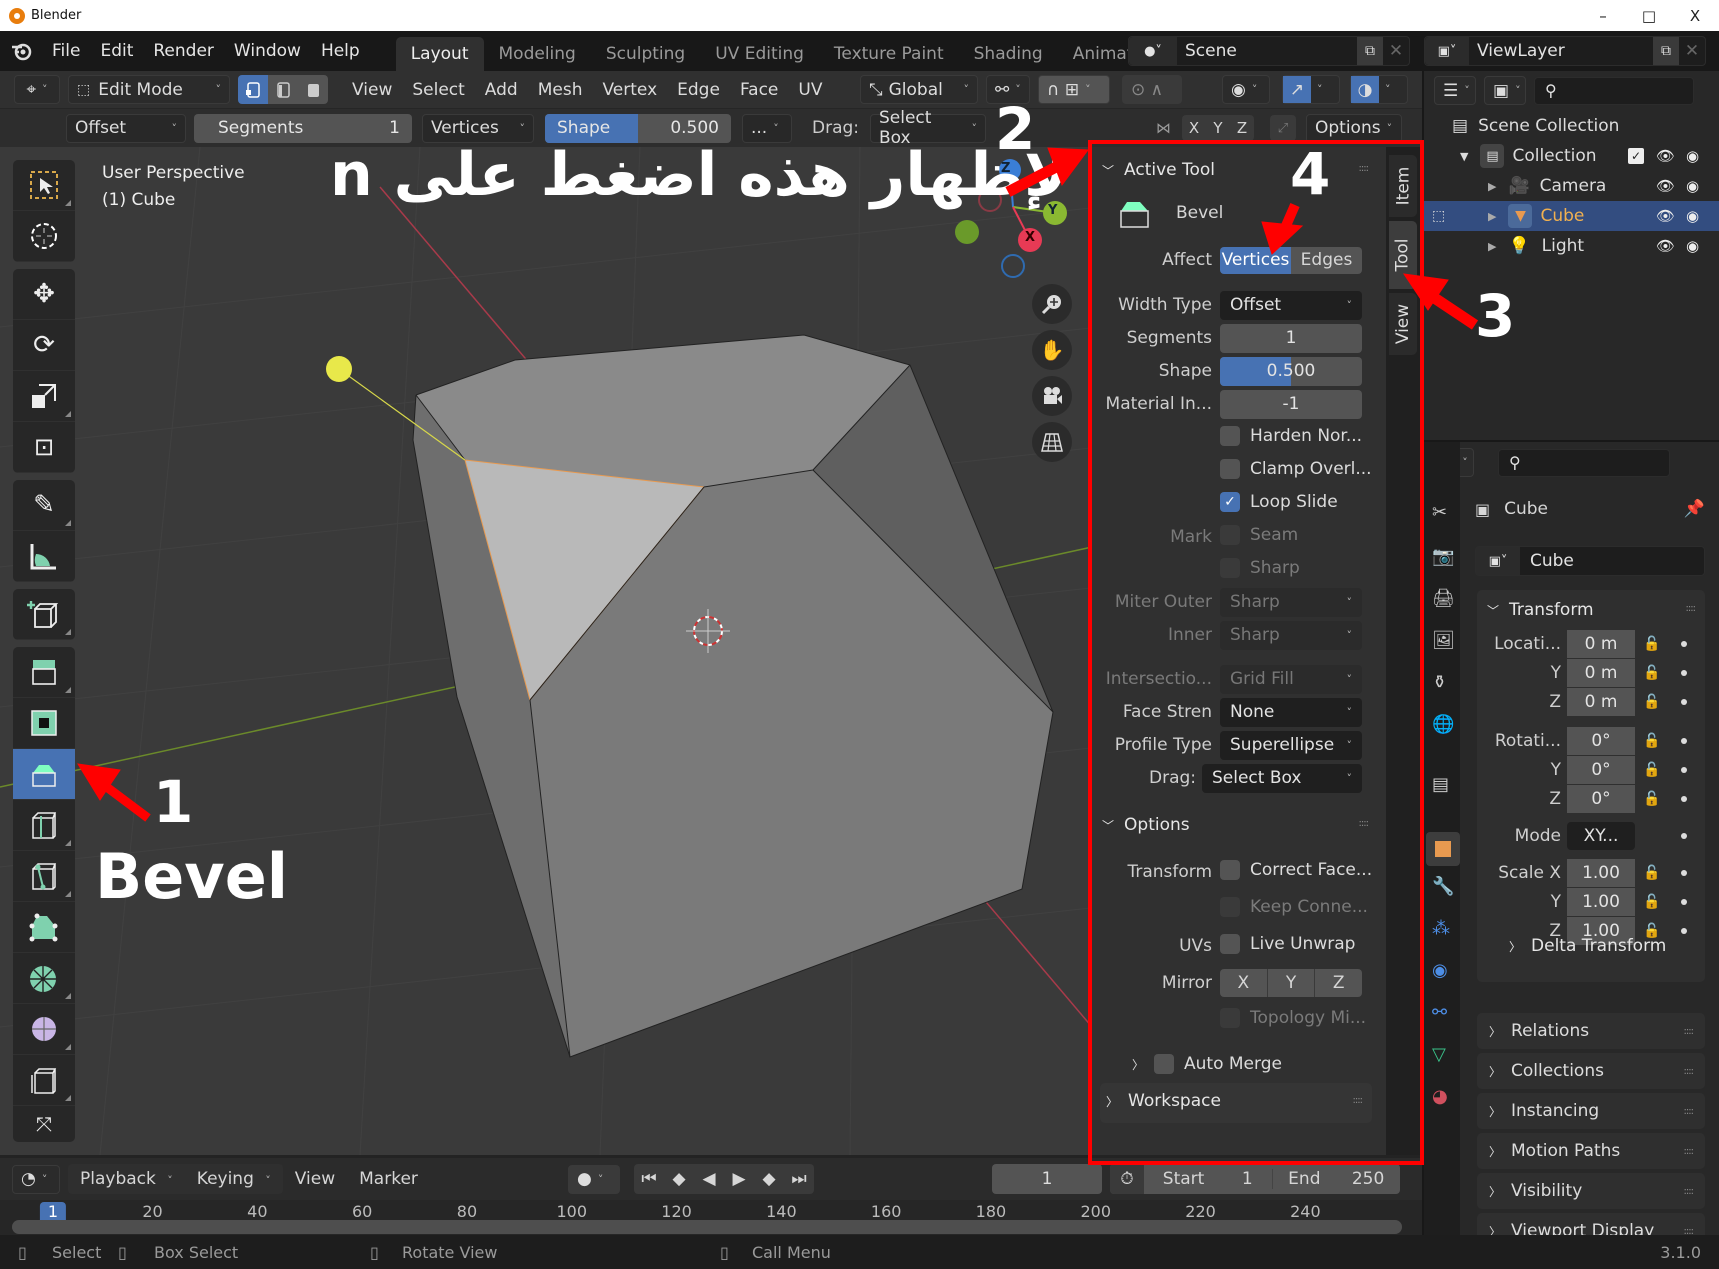 The width and height of the screenshot is (1719, 1269). I want to click on outliner-search-input: ⚲, so click(1614, 90).